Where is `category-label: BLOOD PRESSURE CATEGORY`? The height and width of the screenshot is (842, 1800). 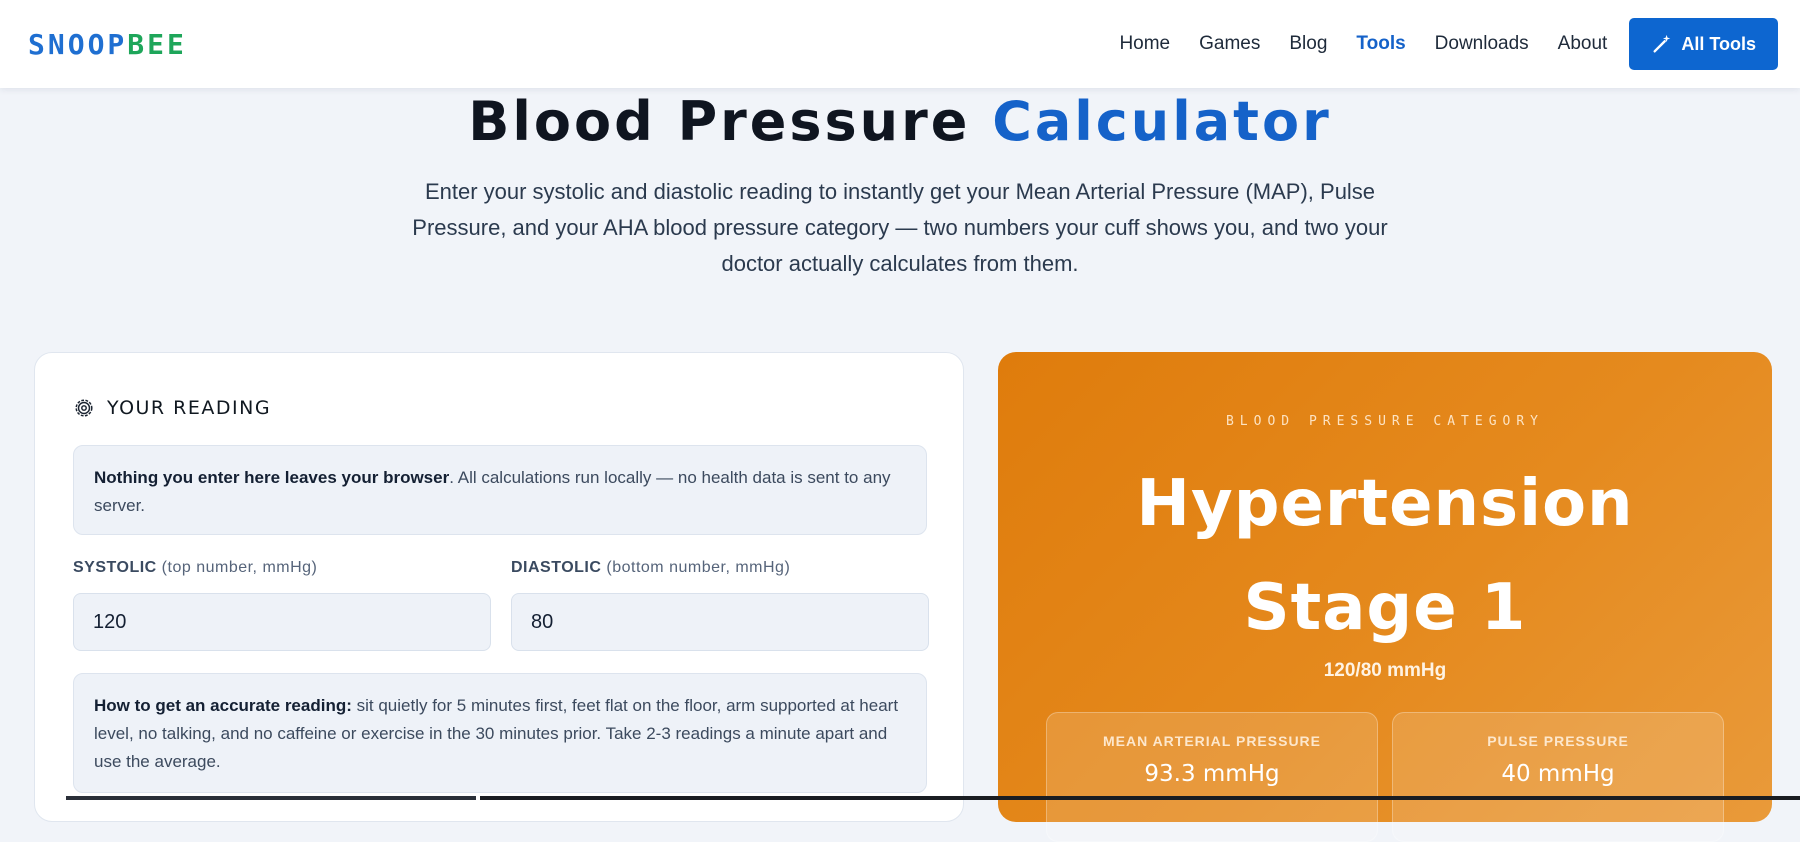
category-label: BLOOD PRESSURE CATEGORY is located at coordinates (1384, 421).